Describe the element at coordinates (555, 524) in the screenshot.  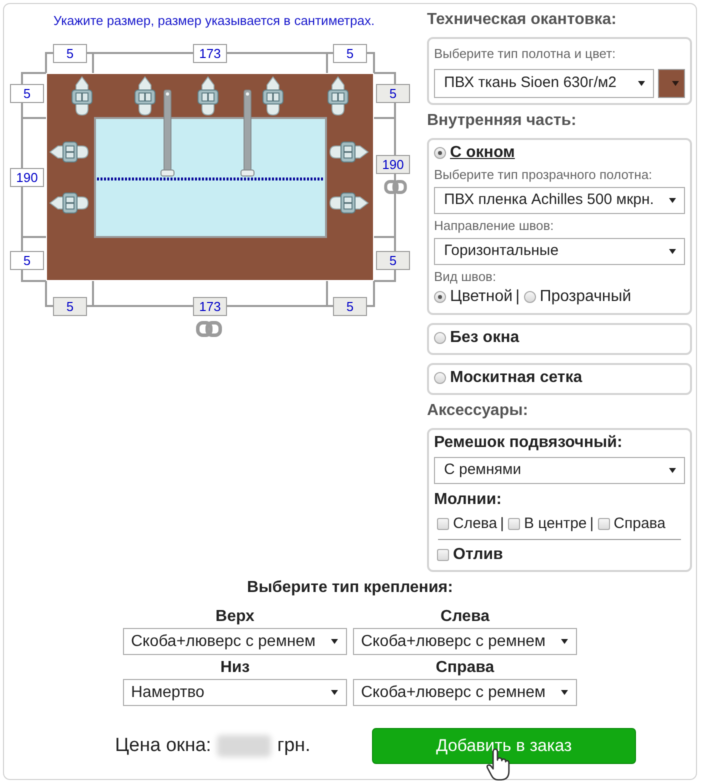
I see `checkbox-label: В центре` at that location.